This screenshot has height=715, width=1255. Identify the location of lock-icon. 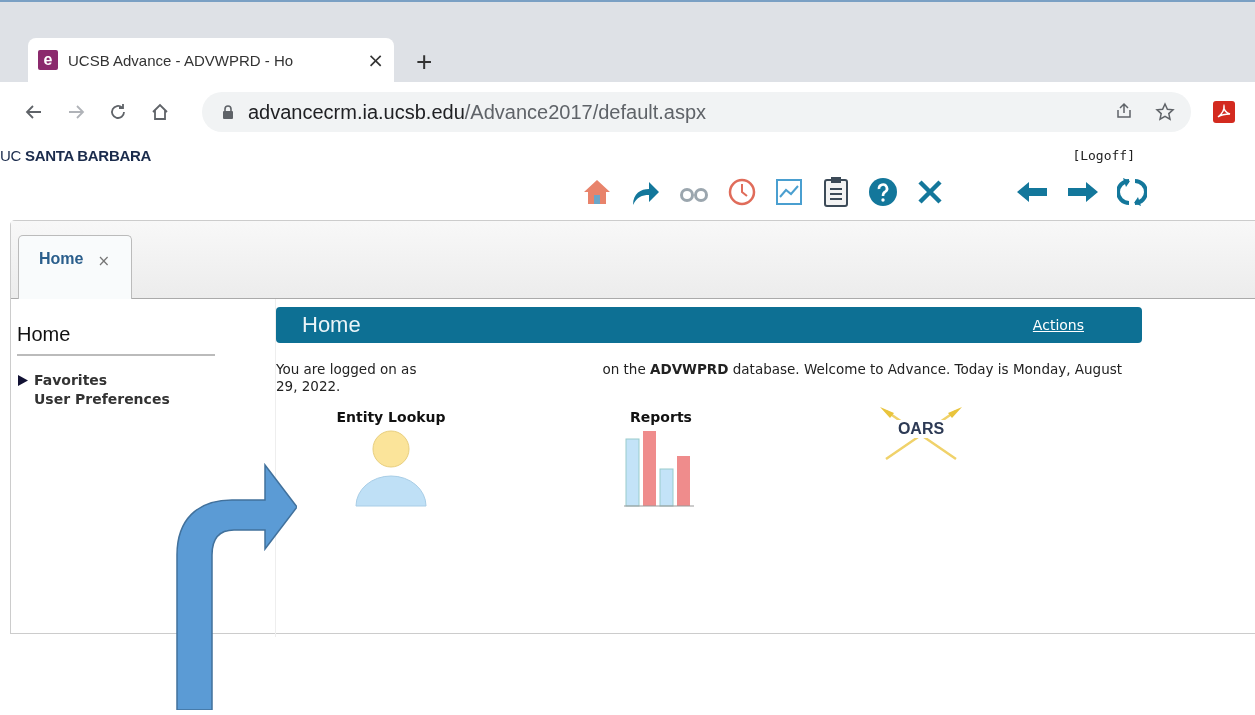
(228, 112).